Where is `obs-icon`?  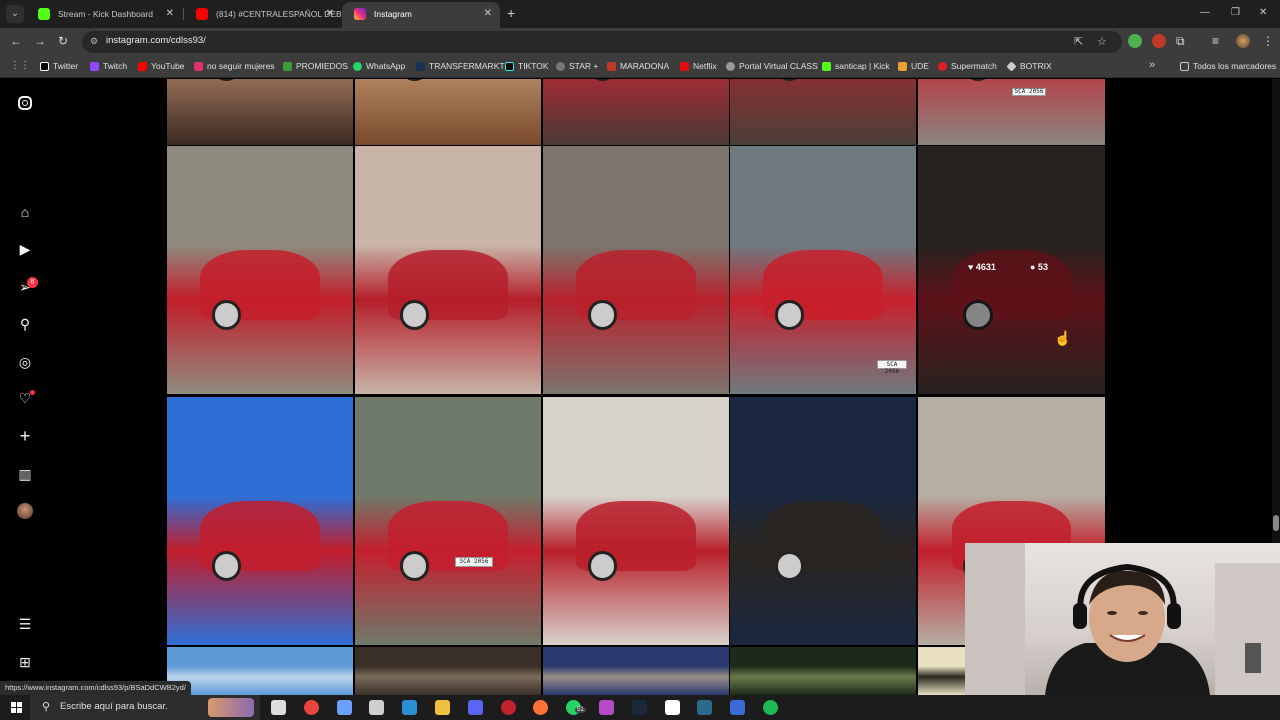
obs-icon is located at coordinates (376, 707).